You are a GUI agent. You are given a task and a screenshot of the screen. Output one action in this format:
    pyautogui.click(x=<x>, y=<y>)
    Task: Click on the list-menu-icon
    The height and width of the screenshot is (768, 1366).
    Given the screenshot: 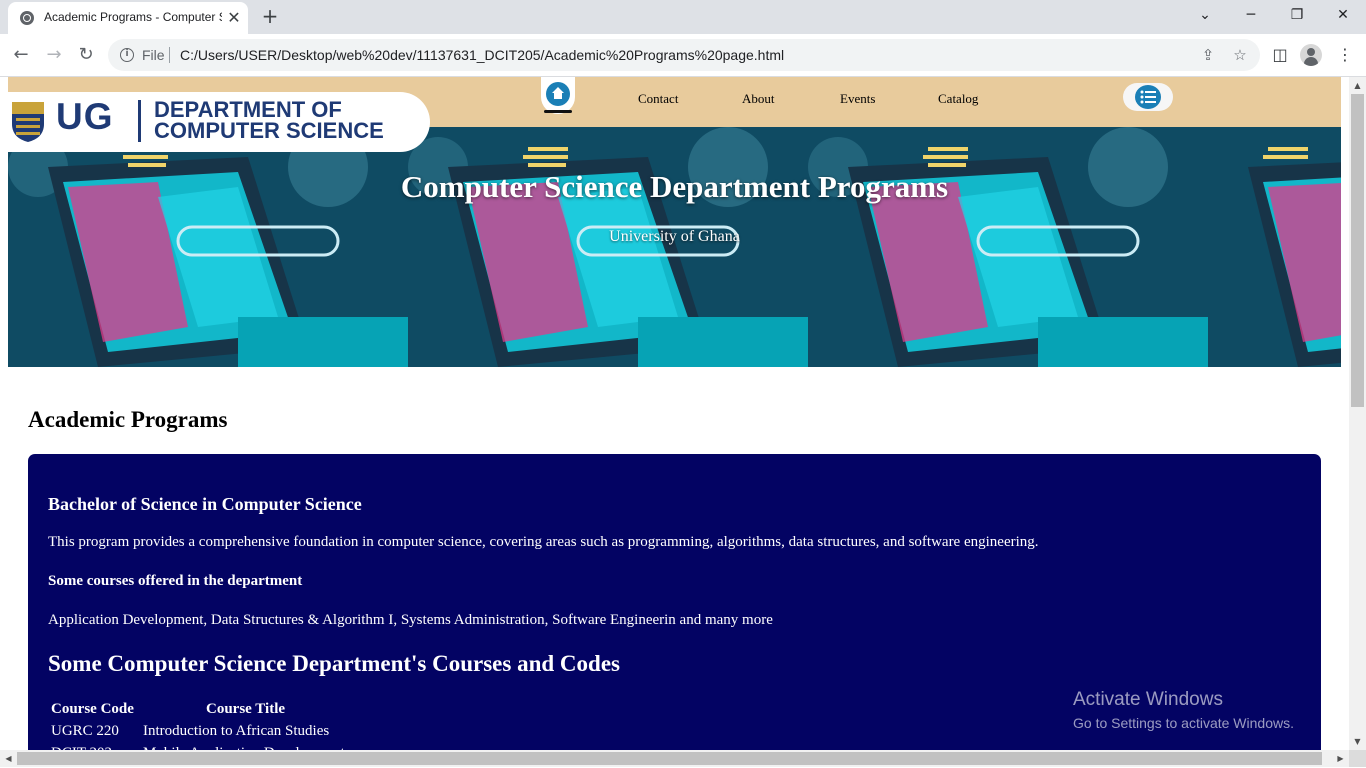 What is the action you would take?
    pyautogui.click(x=1148, y=97)
    